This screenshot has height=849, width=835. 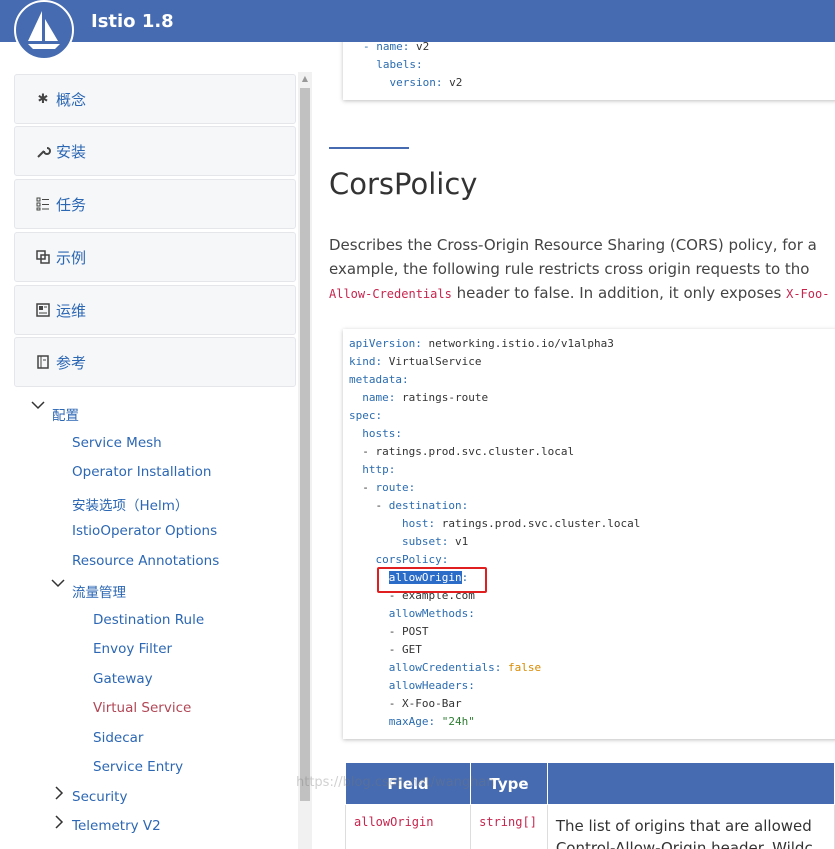 I want to click on gear-icon: ✱, so click(x=43, y=99).